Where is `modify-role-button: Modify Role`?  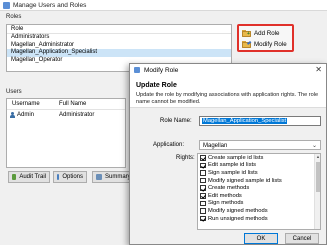
modify-role-button: Modify Role is located at coordinates (264, 44).